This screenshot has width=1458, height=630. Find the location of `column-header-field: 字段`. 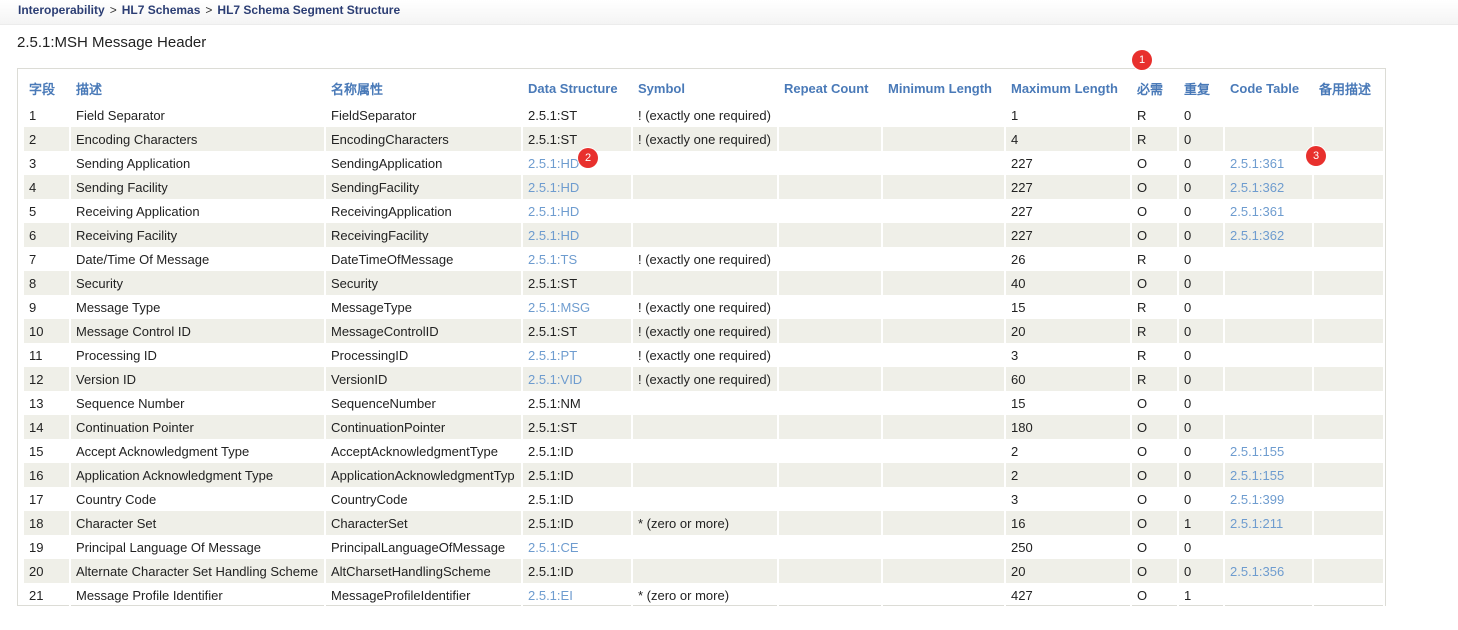

column-header-field: 字段 is located at coordinates (47, 88).